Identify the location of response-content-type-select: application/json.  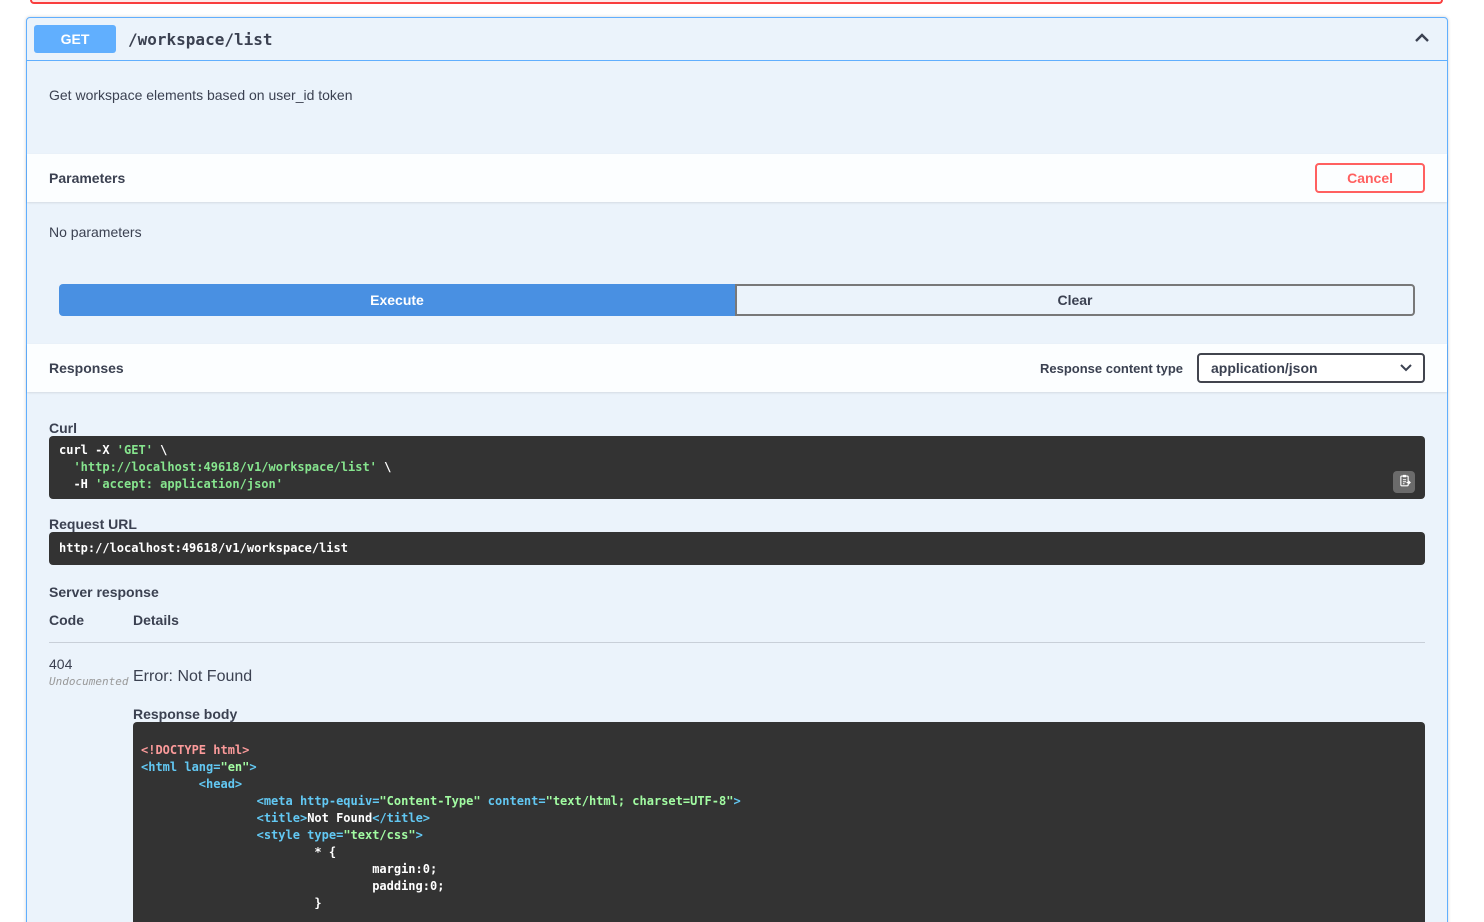
(1311, 368).